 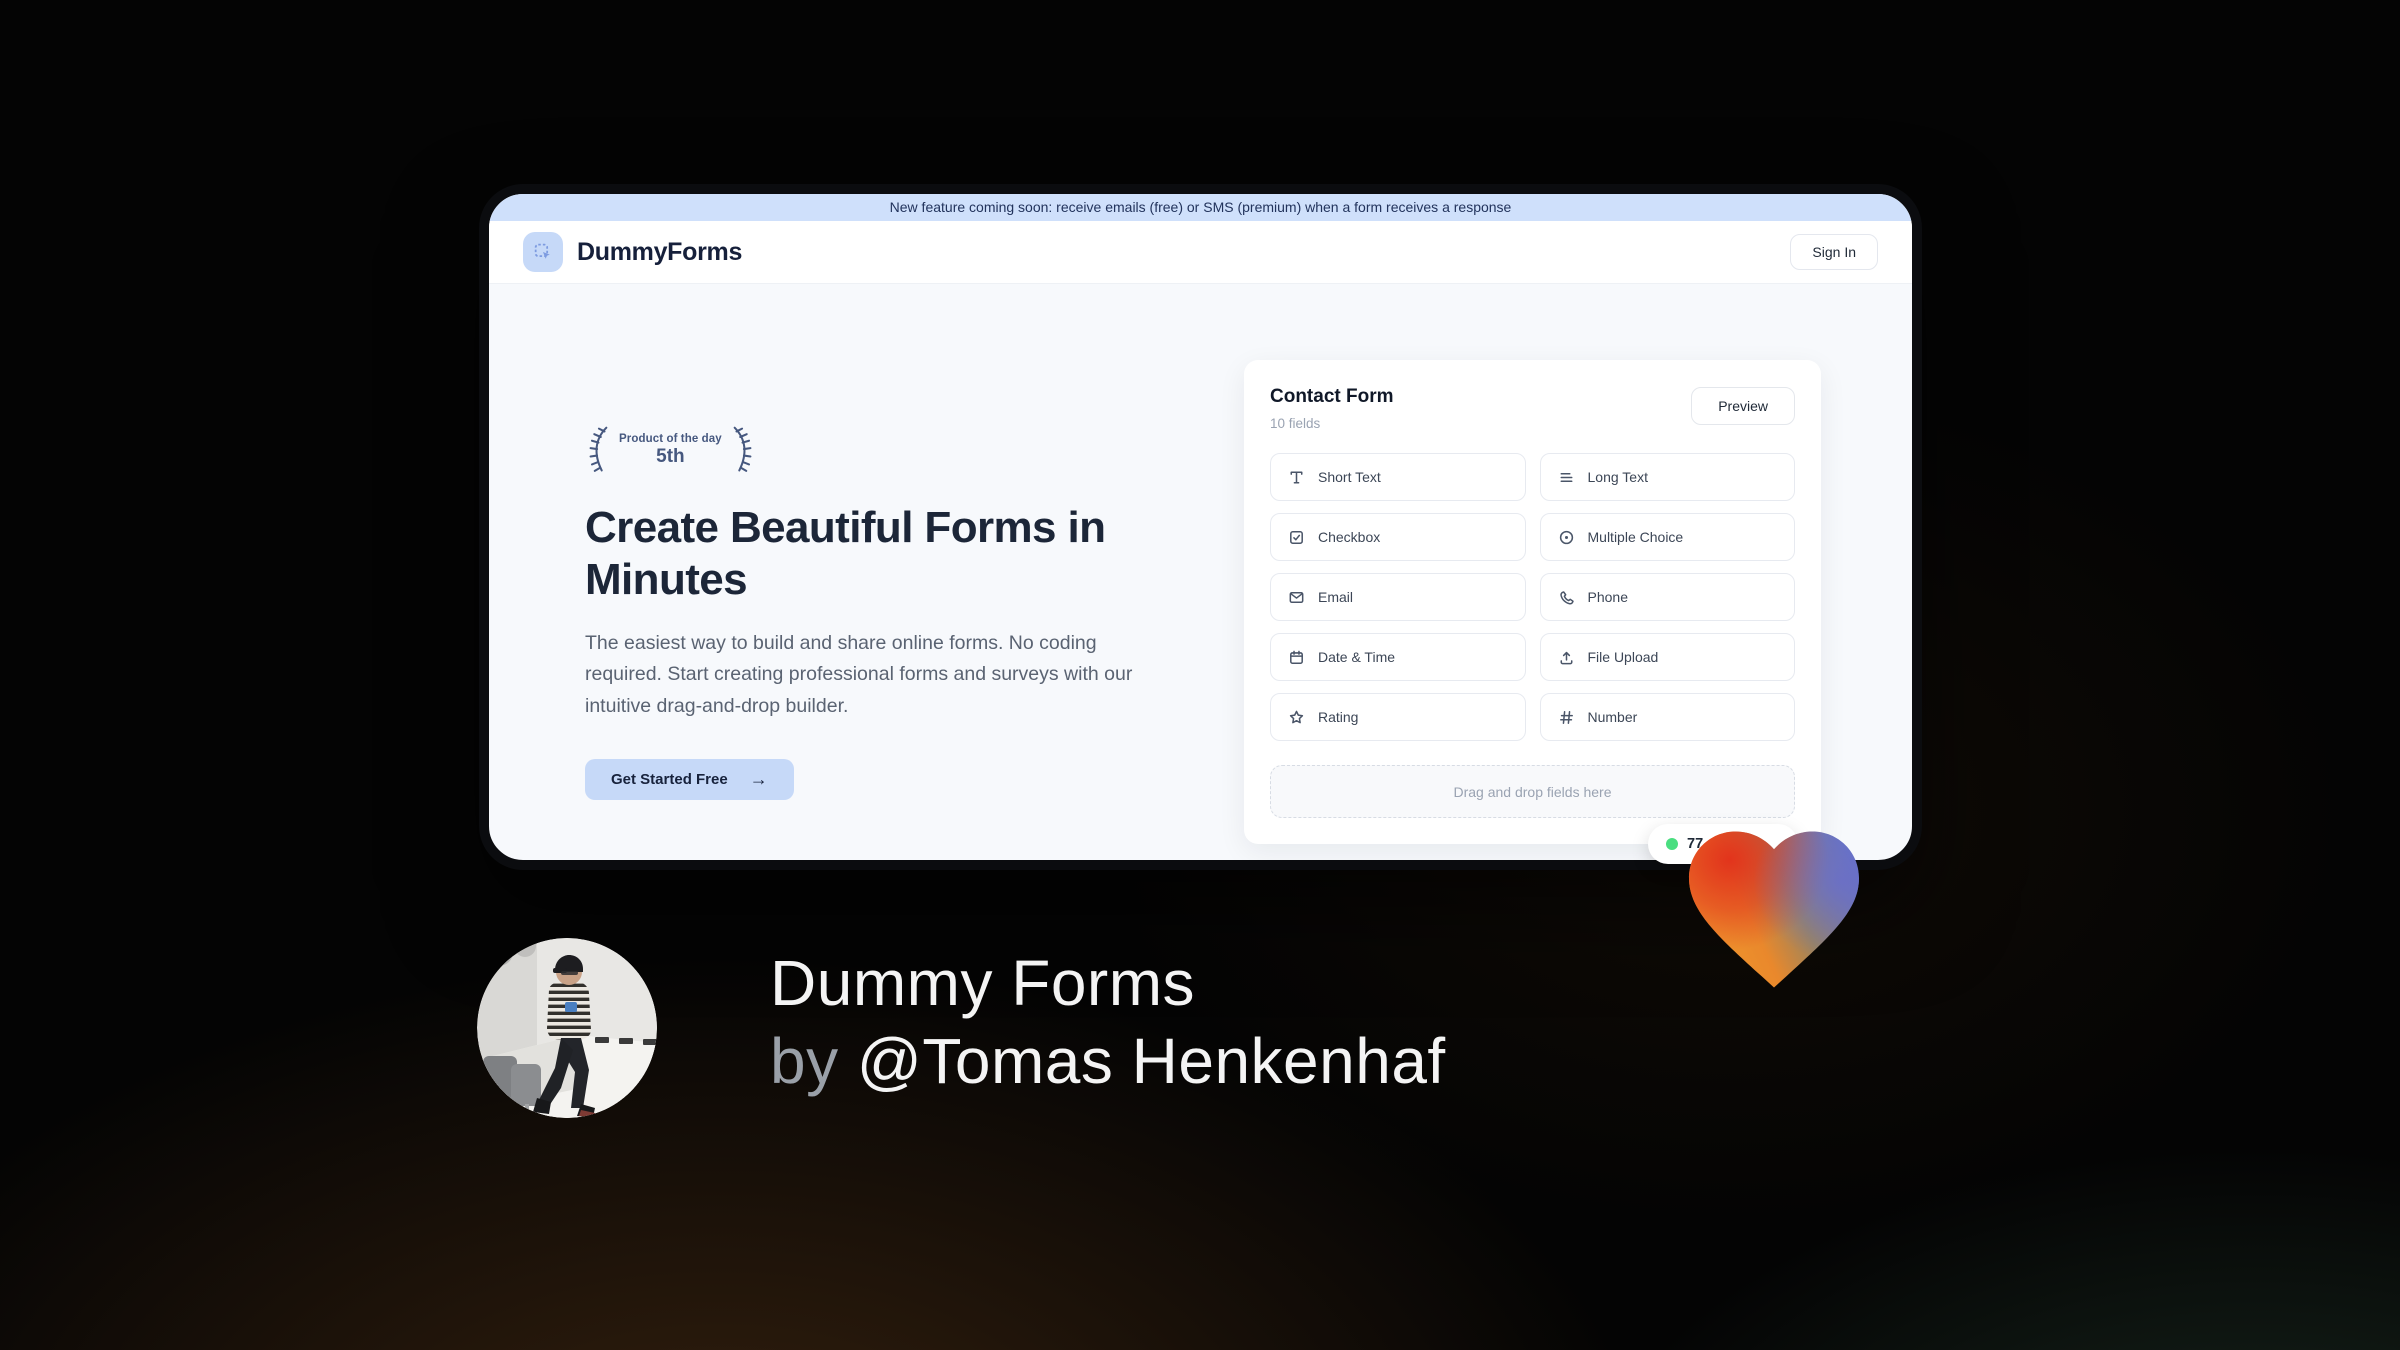 I want to click on field-type-file-upload: File Upload, so click(x=1667, y=657).